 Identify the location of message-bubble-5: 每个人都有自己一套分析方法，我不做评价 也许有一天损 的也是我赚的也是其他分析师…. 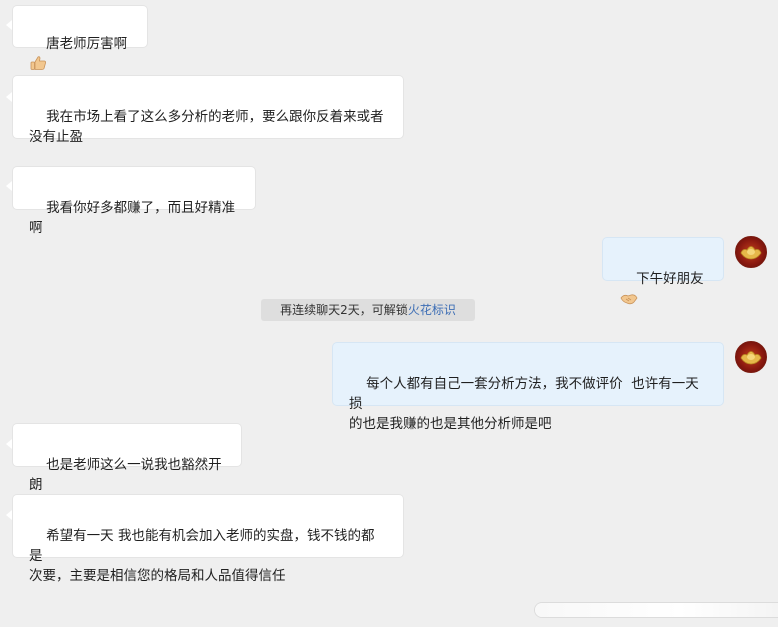
(528, 387).